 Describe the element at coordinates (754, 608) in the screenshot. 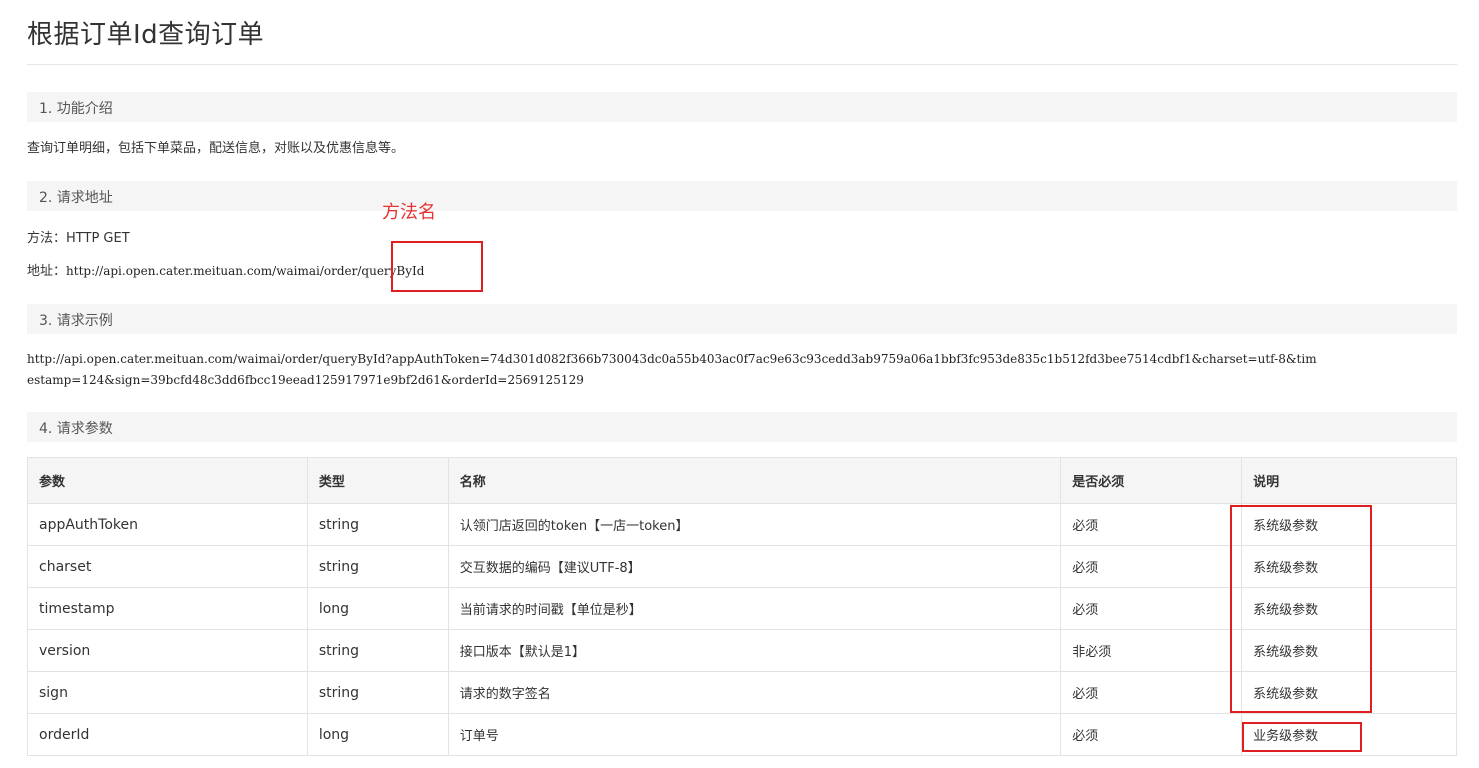

I see `cell-name: 当前请求的时间戳【单位是秒】` at that location.